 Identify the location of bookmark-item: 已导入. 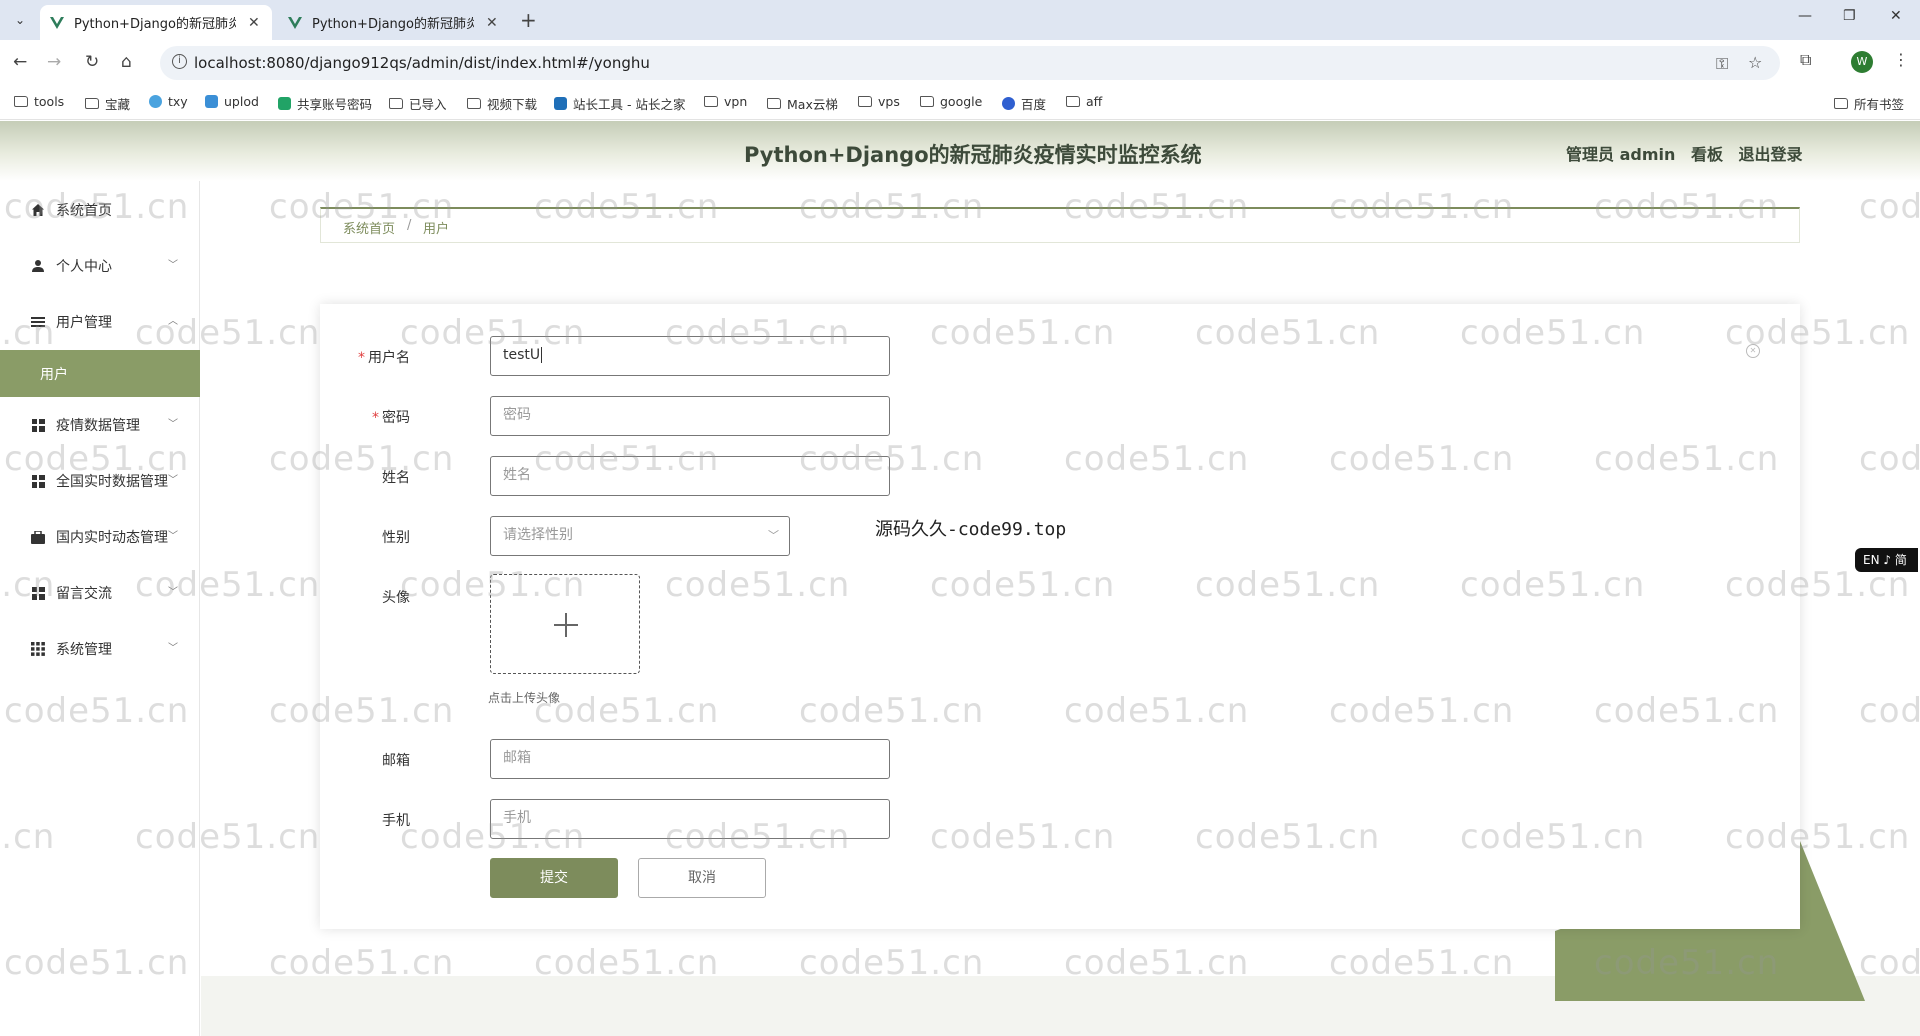
(418, 103).